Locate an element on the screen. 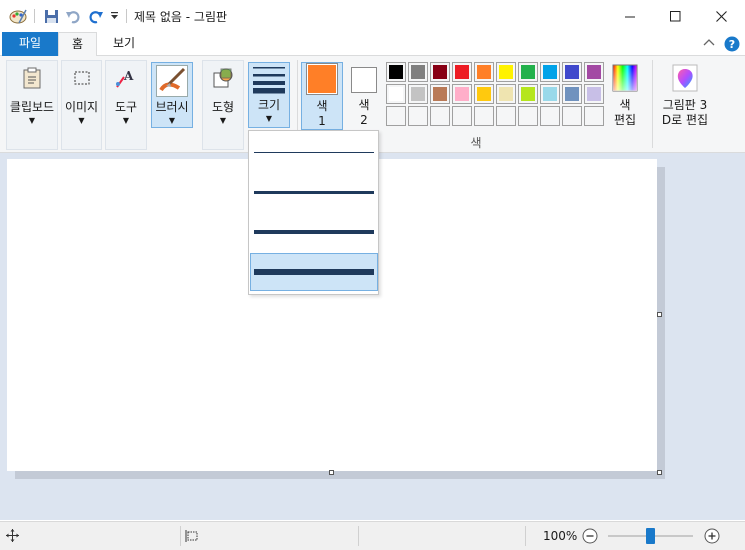  brushes-button: 브러시 ▼ is located at coordinates (172, 95).